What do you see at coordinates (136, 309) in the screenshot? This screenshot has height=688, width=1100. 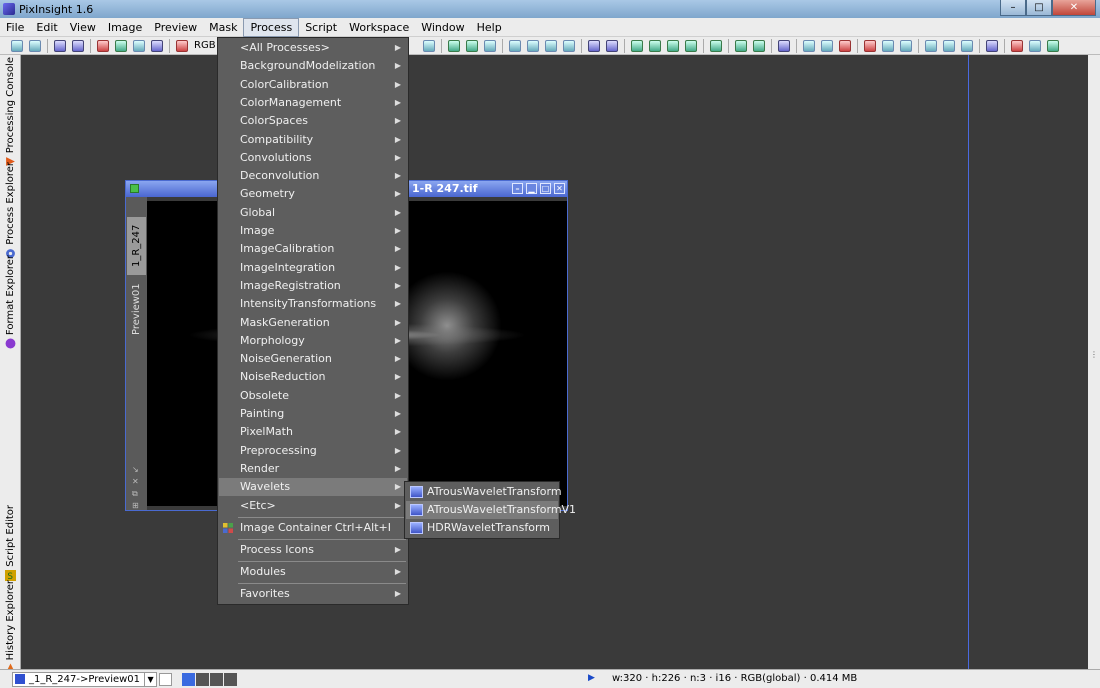 I see `tab-preview01: Preview01` at bounding box center [136, 309].